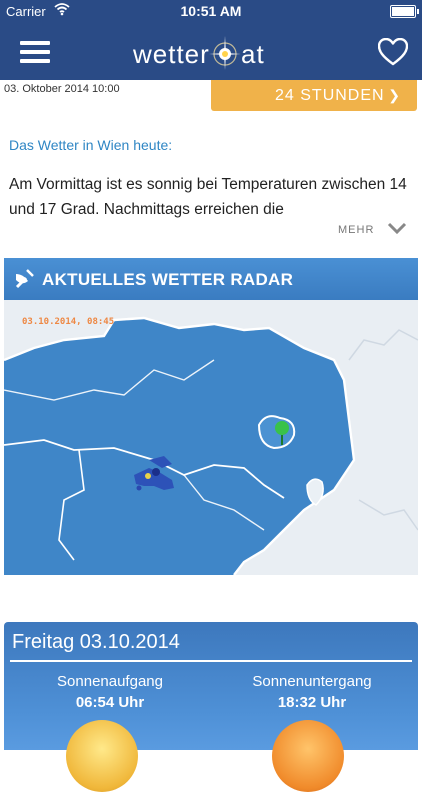  I want to click on radar-icon, so click(24, 279).